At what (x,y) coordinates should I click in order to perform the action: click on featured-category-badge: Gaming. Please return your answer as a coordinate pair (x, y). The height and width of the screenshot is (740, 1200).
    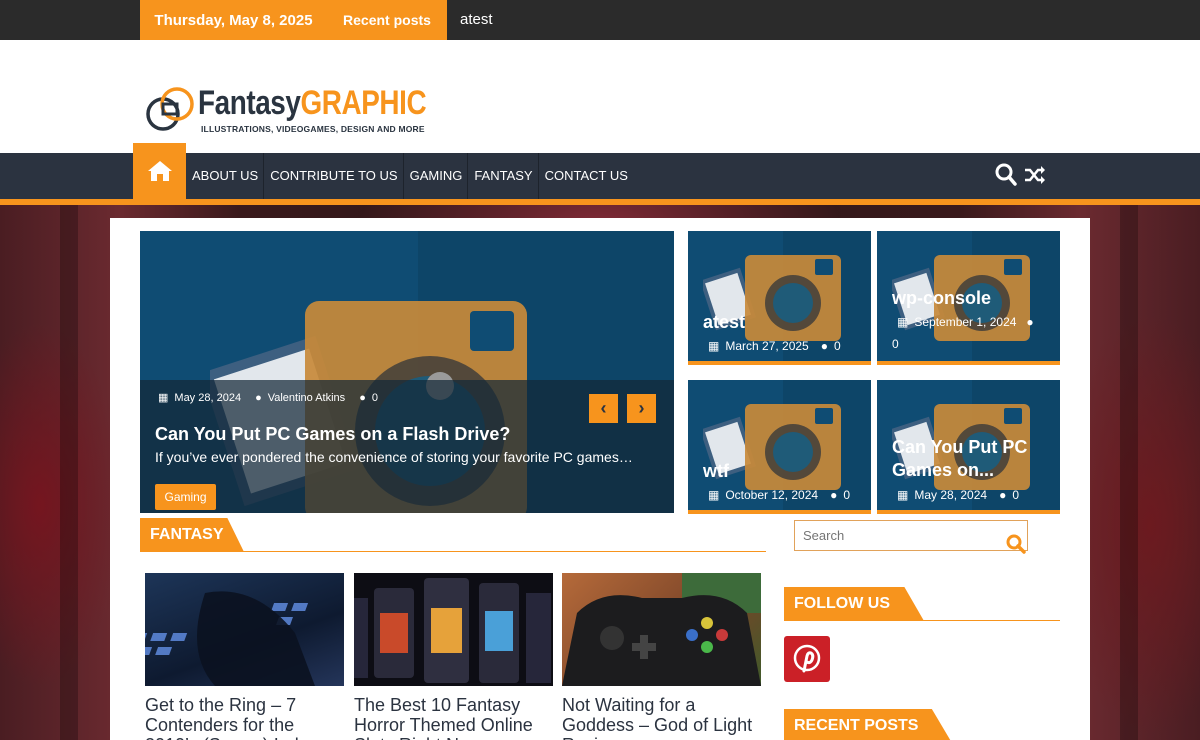
    Looking at the image, I should click on (185, 497).